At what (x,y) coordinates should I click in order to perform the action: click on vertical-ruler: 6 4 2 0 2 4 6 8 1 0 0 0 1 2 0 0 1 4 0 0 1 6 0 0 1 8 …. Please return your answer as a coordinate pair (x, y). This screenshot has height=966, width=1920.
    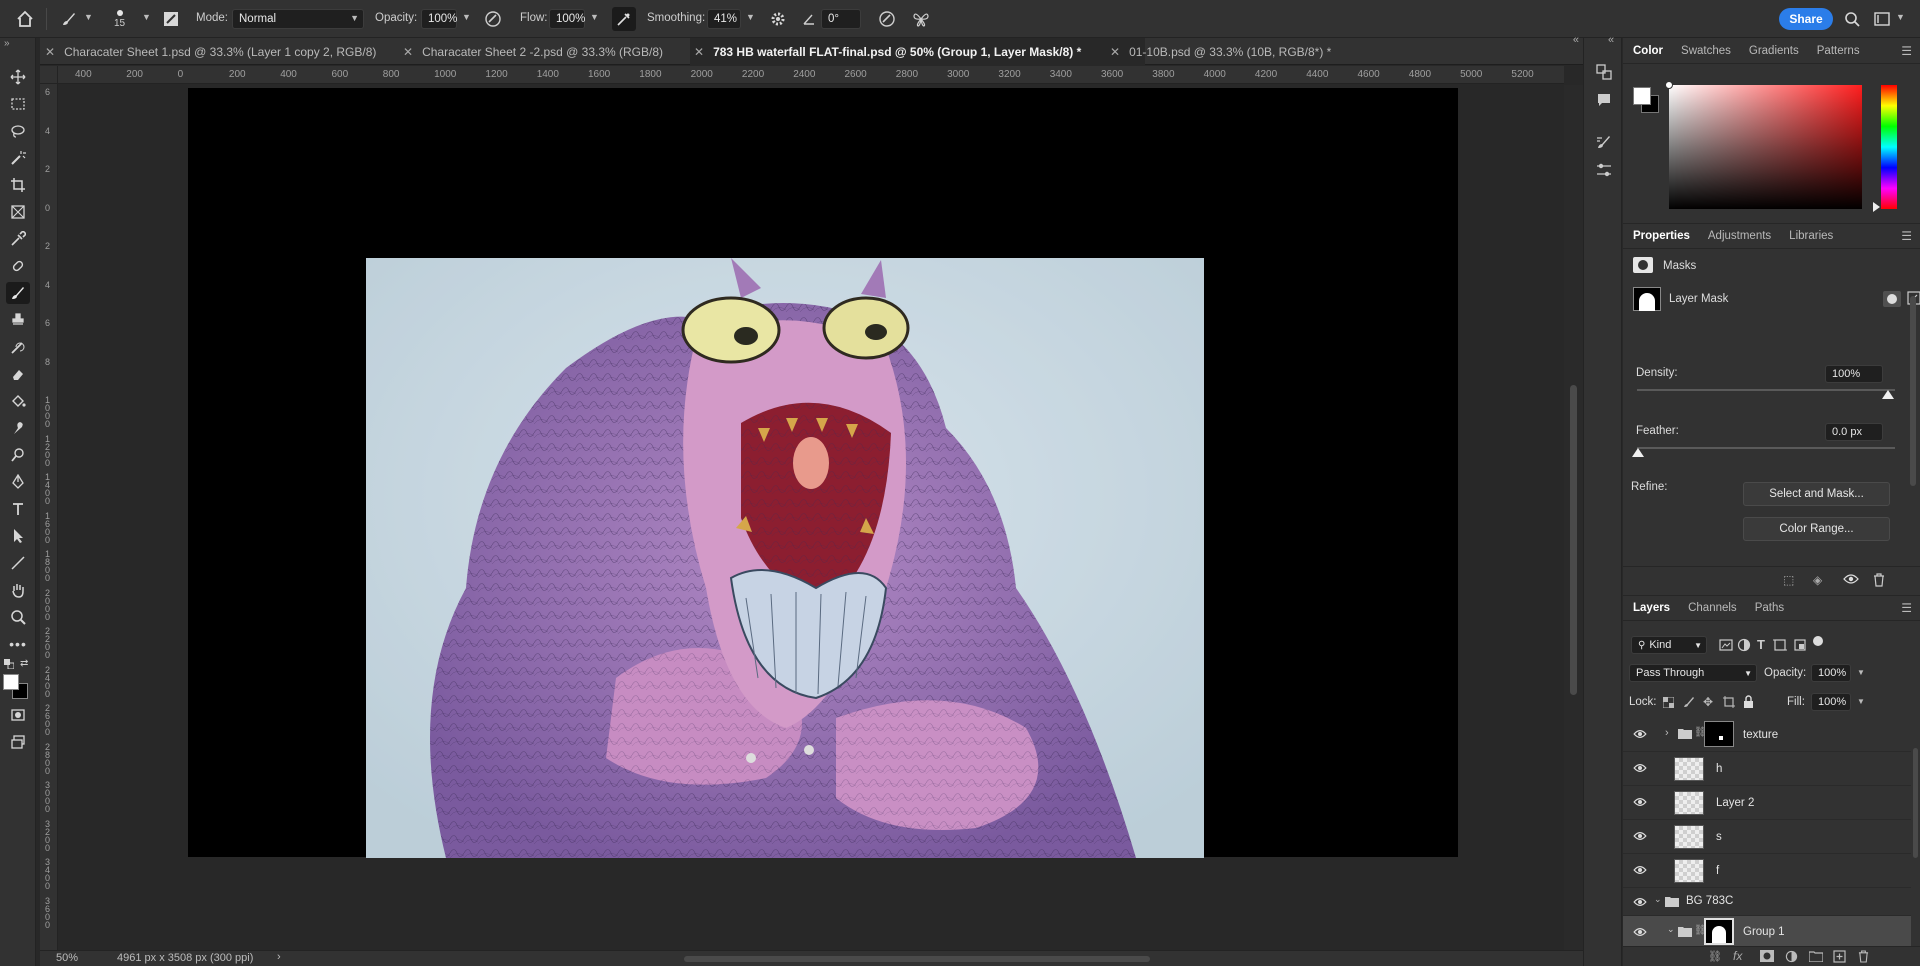
    Looking at the image, I should click on (49, 517).